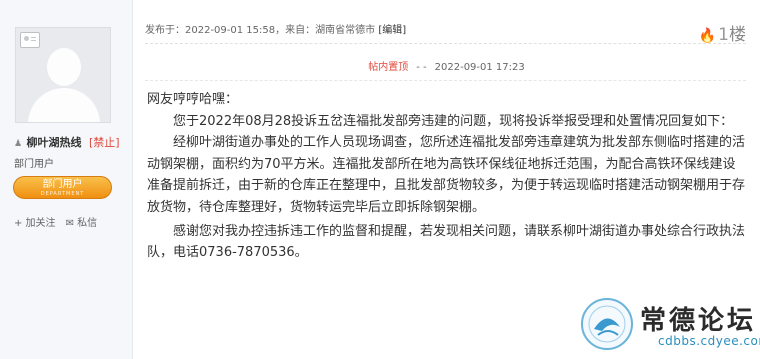 The height and width of the screenshot is (359, 760). Describe the element at coordinates (709, 341) in the screenshot. I see `watermark-url: cdbbs.cdyee.com` at that location.